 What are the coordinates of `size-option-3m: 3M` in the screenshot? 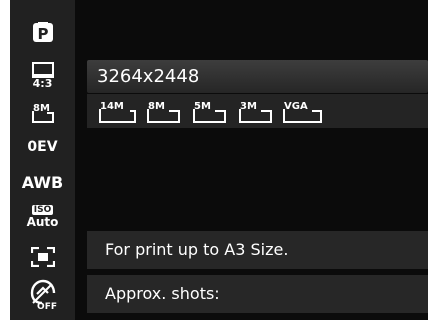 It's located at (256, 111).